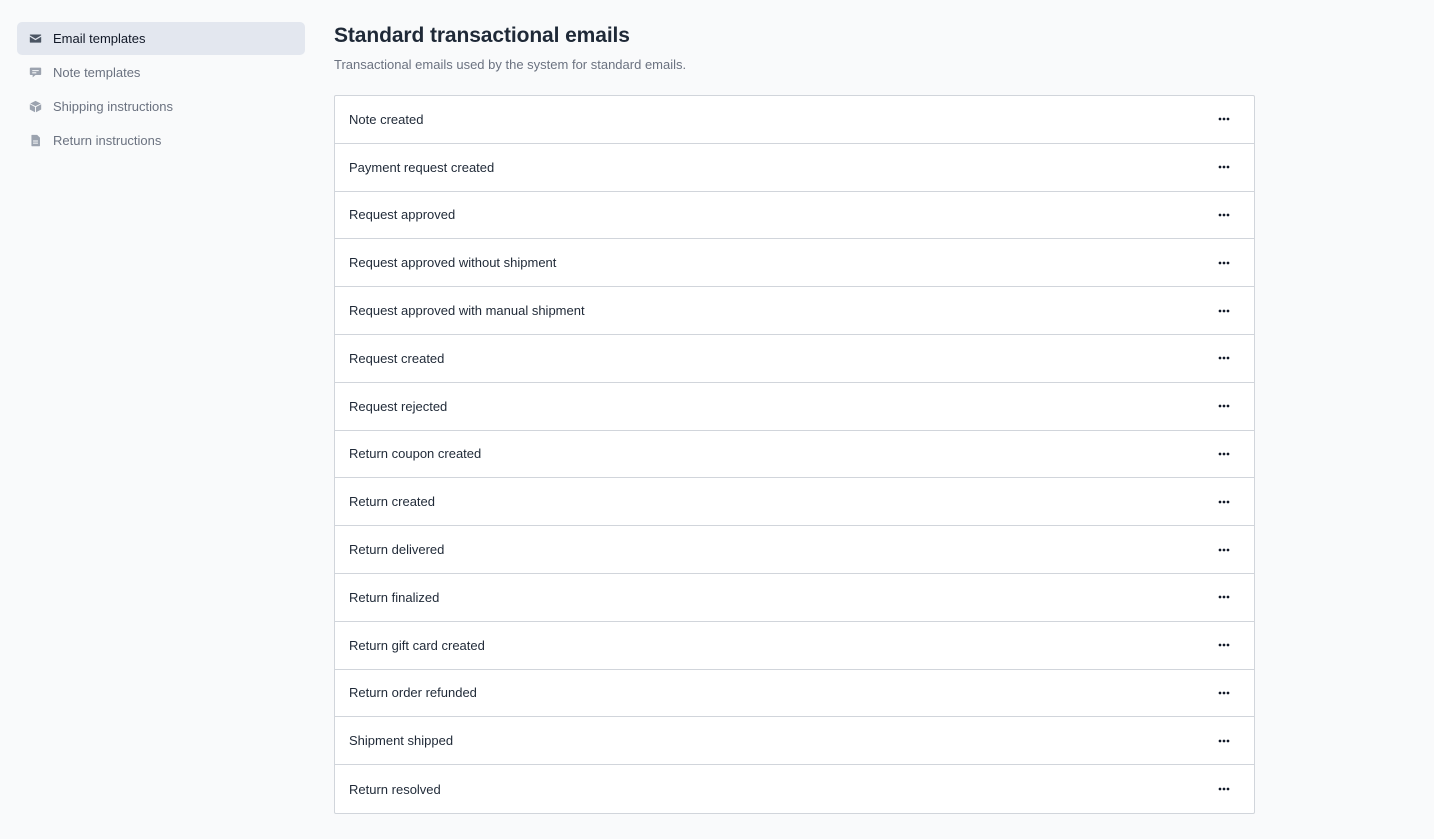  I want to click on template-row: Return coupon created, so click(794, 455).